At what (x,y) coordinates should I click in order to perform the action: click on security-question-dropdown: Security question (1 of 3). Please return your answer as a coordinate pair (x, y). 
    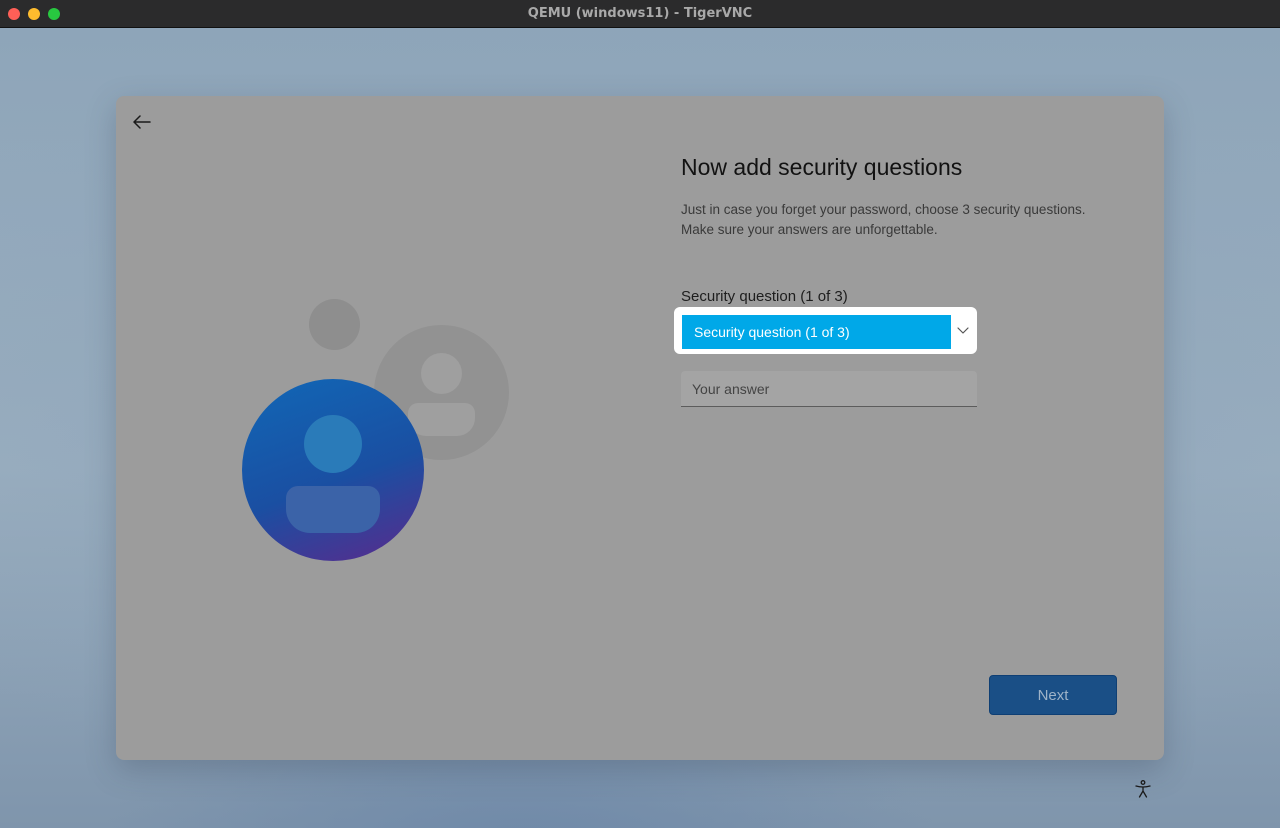
    Looking at the image, I should click on (825, 330).